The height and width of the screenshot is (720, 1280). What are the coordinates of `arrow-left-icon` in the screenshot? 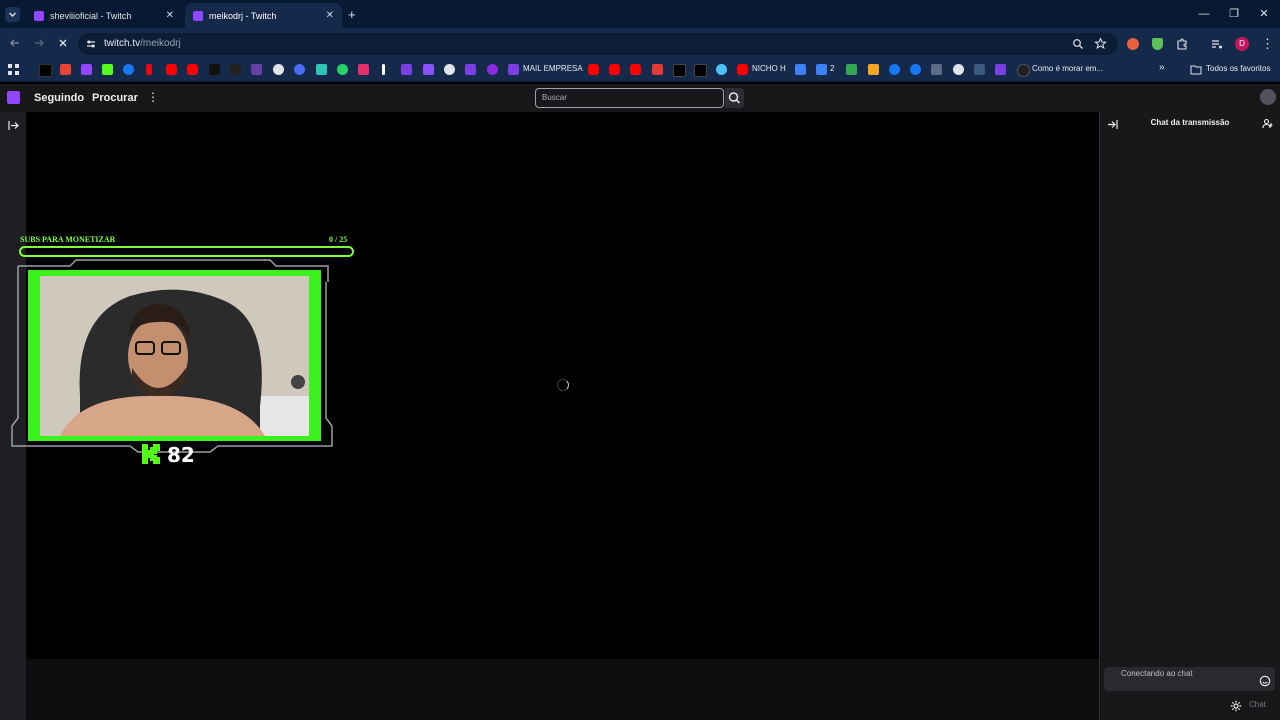 It's located at (14, 43).